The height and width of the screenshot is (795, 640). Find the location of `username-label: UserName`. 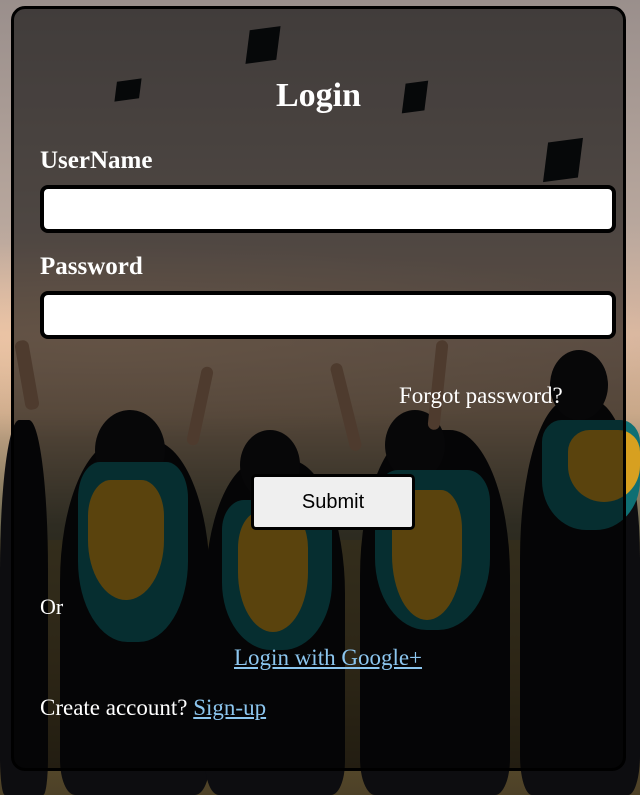

username-label: UserName is located at coordinates (96, 160).